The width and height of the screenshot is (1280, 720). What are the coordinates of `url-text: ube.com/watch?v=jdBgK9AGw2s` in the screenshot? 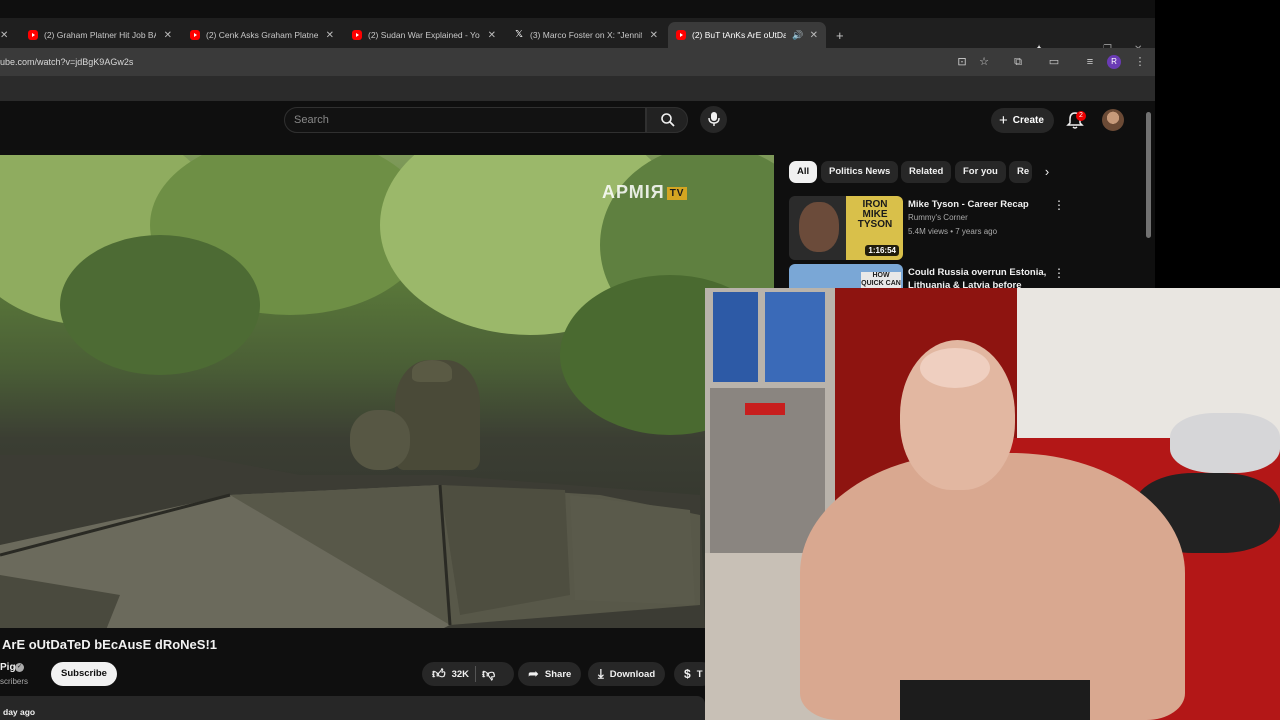 It's located at (66, 62).